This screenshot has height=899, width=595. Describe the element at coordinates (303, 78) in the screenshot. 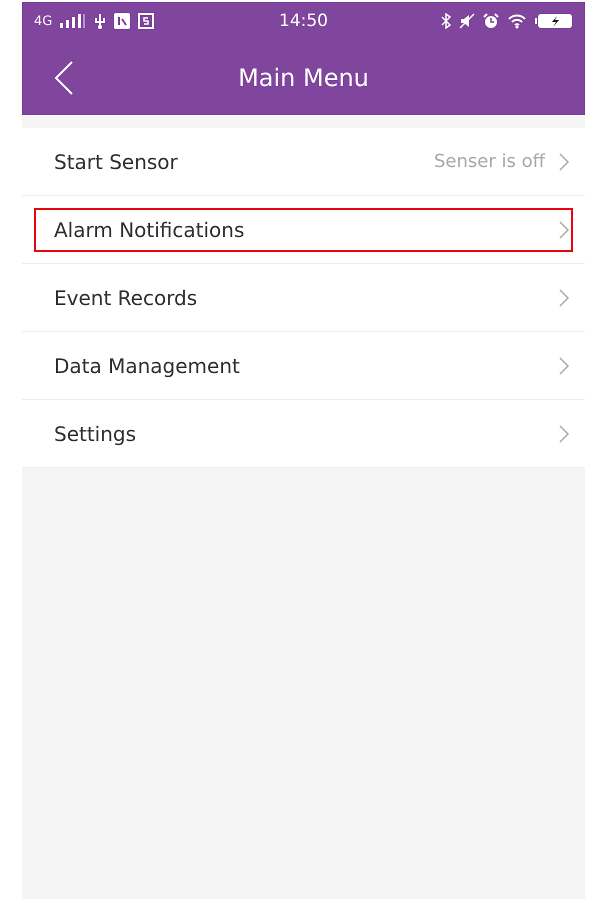

I see `screen-title: Main Menu` at that location.